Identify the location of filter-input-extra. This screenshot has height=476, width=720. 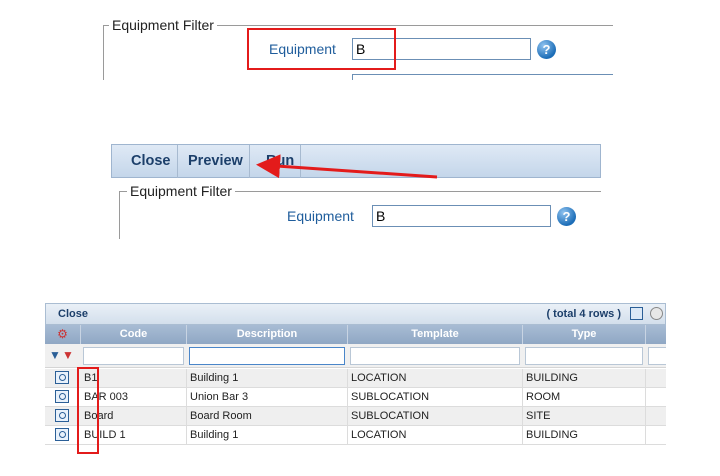
(657, 356).